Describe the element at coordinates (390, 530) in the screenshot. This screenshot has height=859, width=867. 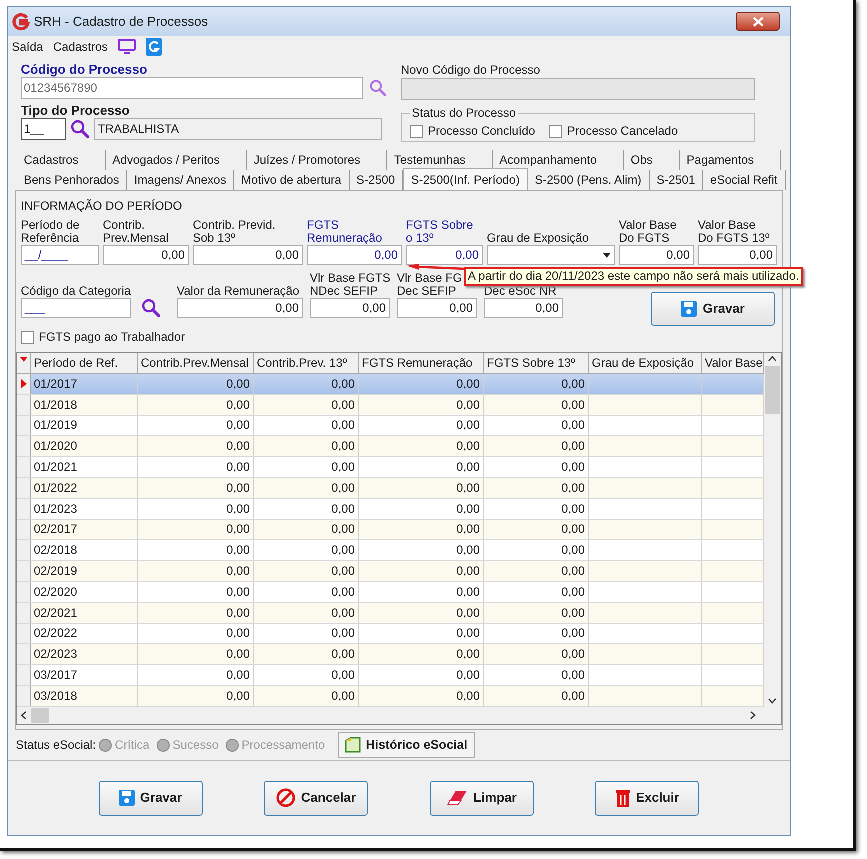
I see `table-row: 02/2017 0,00 0,00 0,00 0,00` at that location.